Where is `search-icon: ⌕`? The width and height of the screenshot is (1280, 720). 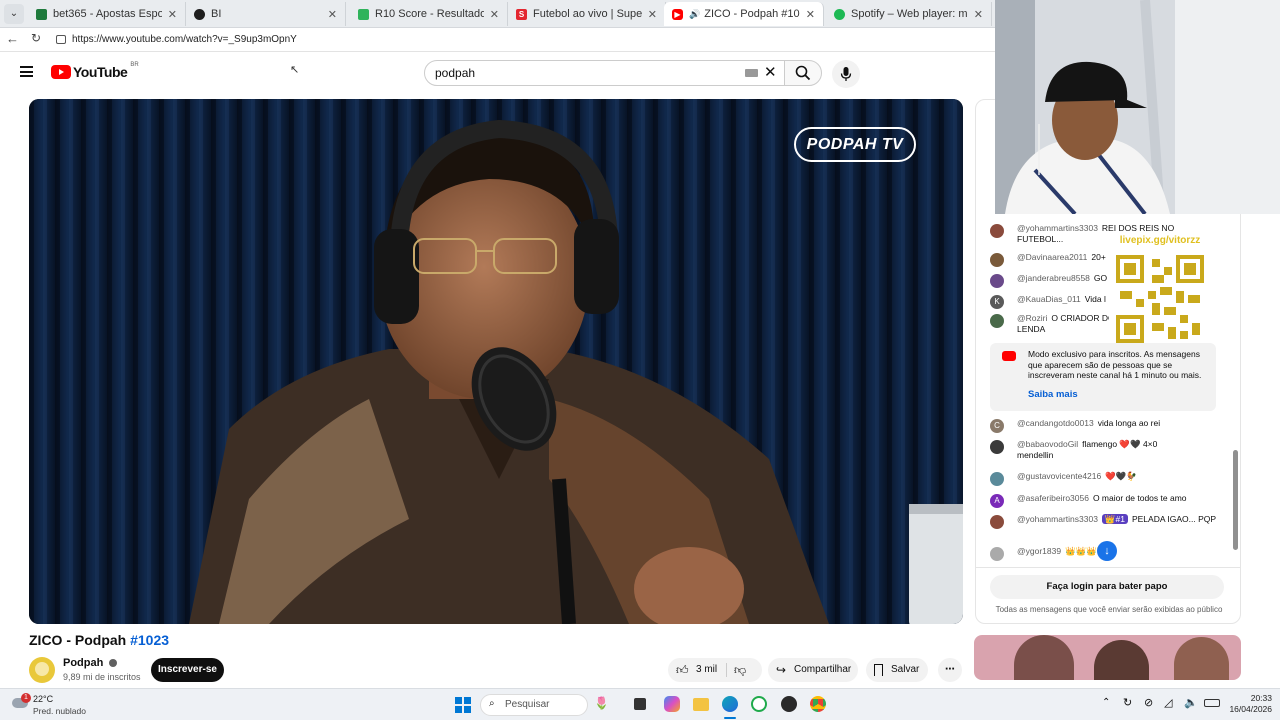 search-icon: ⌕ is located at coordinates (492, 703).